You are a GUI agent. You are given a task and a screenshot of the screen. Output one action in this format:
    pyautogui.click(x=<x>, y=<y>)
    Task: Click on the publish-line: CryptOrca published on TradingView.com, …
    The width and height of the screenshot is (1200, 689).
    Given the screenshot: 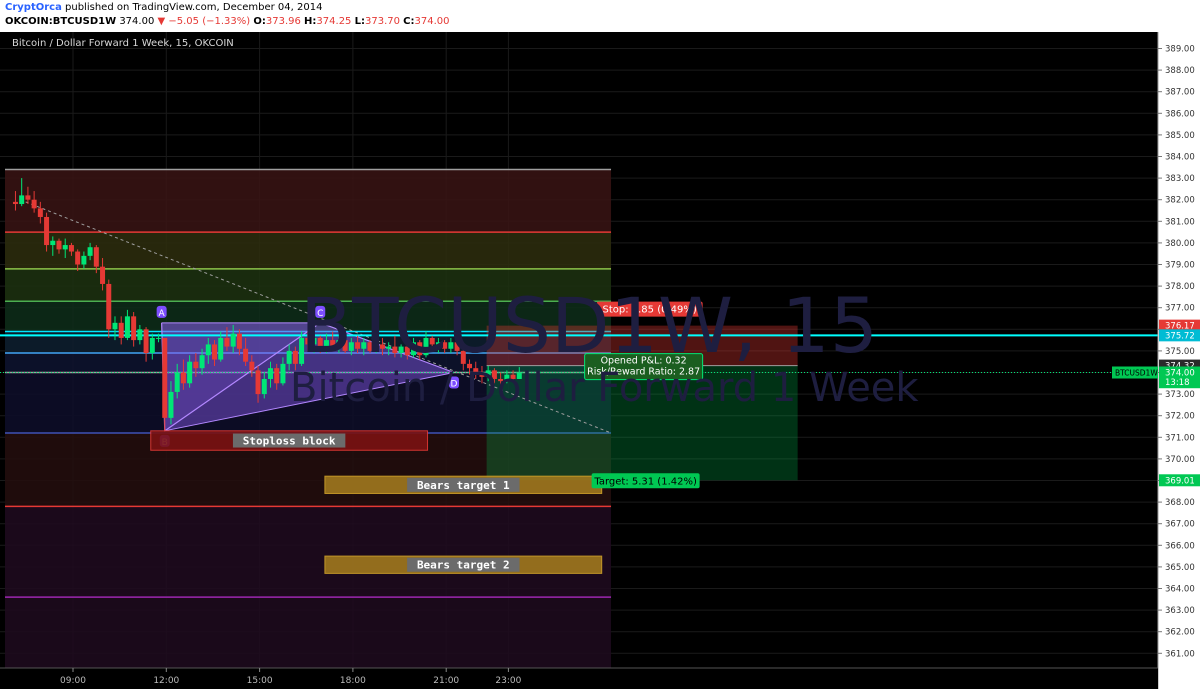 What is the action you would take?
    pyautogui.click(x=163, y=7)
    